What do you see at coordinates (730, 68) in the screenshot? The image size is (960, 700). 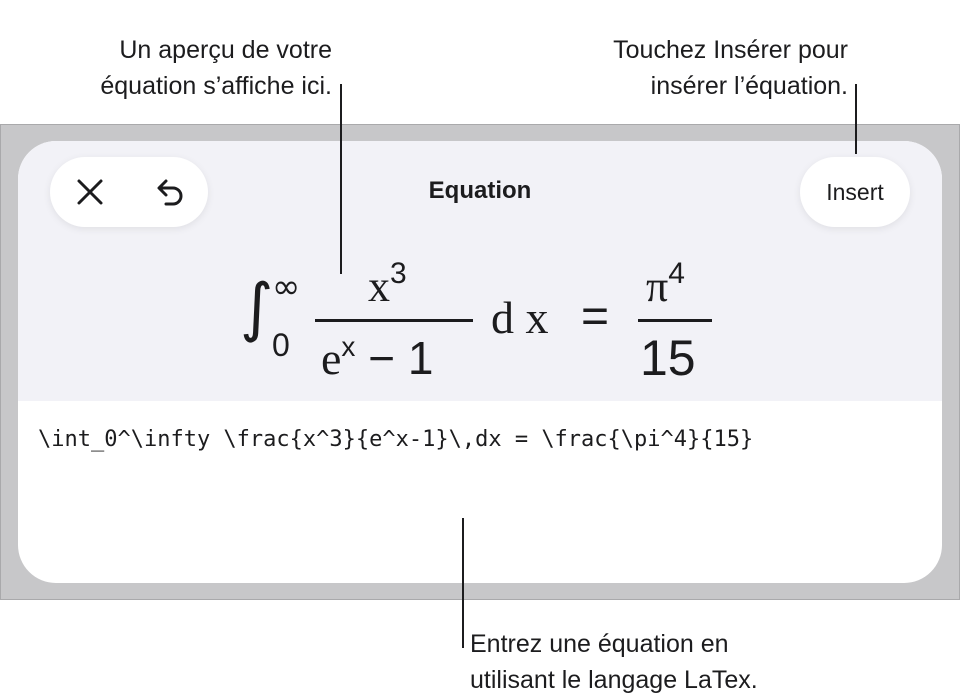 I see `insert-callout: Touchez Insérer pour insérer l’équation.` at bounding box center [730, 68].